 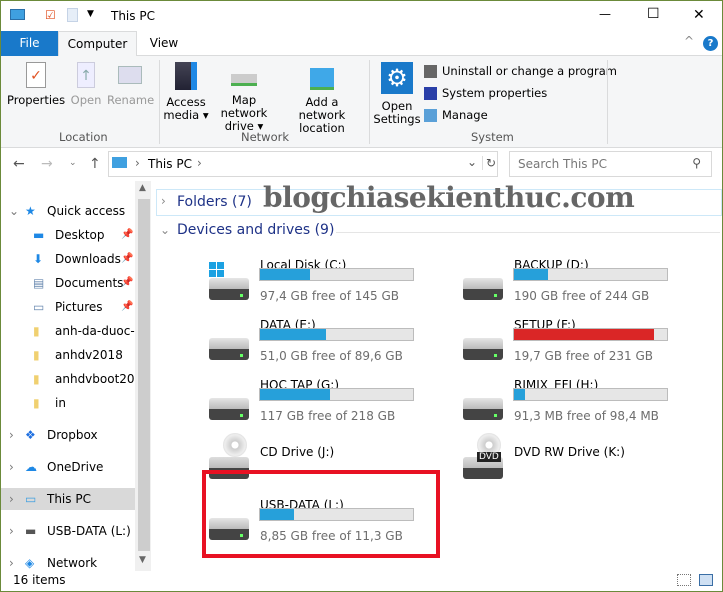 What do you see at coordinates (68, 435) in the screenshot?
I see `nav-item-dropbox: › ❖ Dropbox` at bounding box center [68, 435].